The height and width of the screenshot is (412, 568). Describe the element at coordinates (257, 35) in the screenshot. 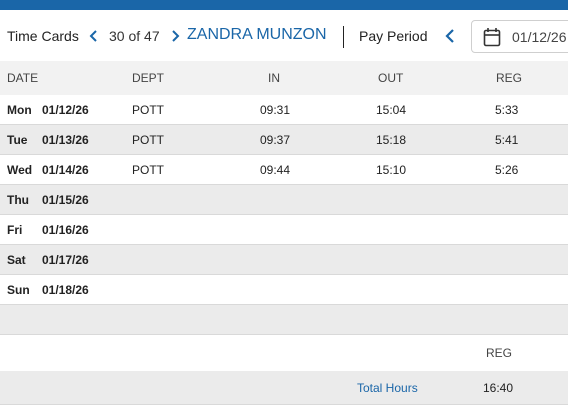

I see `employee-name-link: ZANDRA MUNZON` at that location.